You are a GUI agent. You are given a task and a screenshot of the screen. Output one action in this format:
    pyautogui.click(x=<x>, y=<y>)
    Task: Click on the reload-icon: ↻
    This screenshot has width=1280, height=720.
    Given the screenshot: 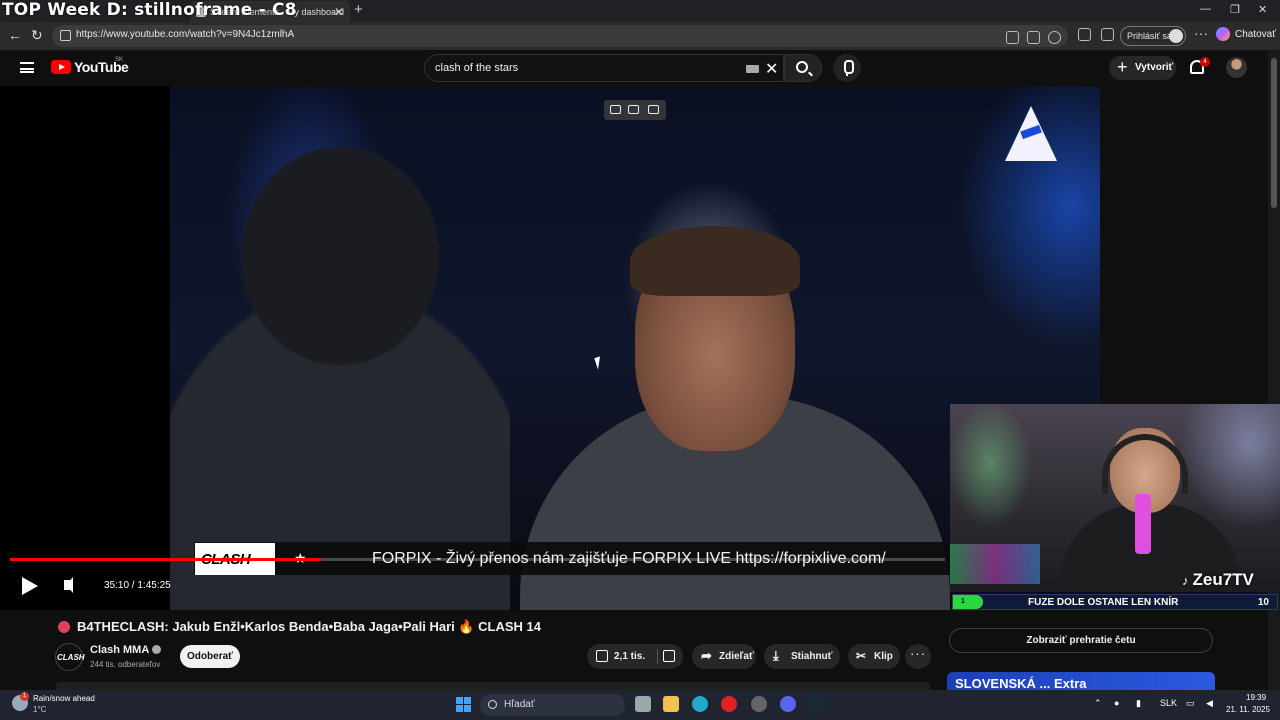 What is the action you would take?
    pyautogui.click(x=37, y=35)
    